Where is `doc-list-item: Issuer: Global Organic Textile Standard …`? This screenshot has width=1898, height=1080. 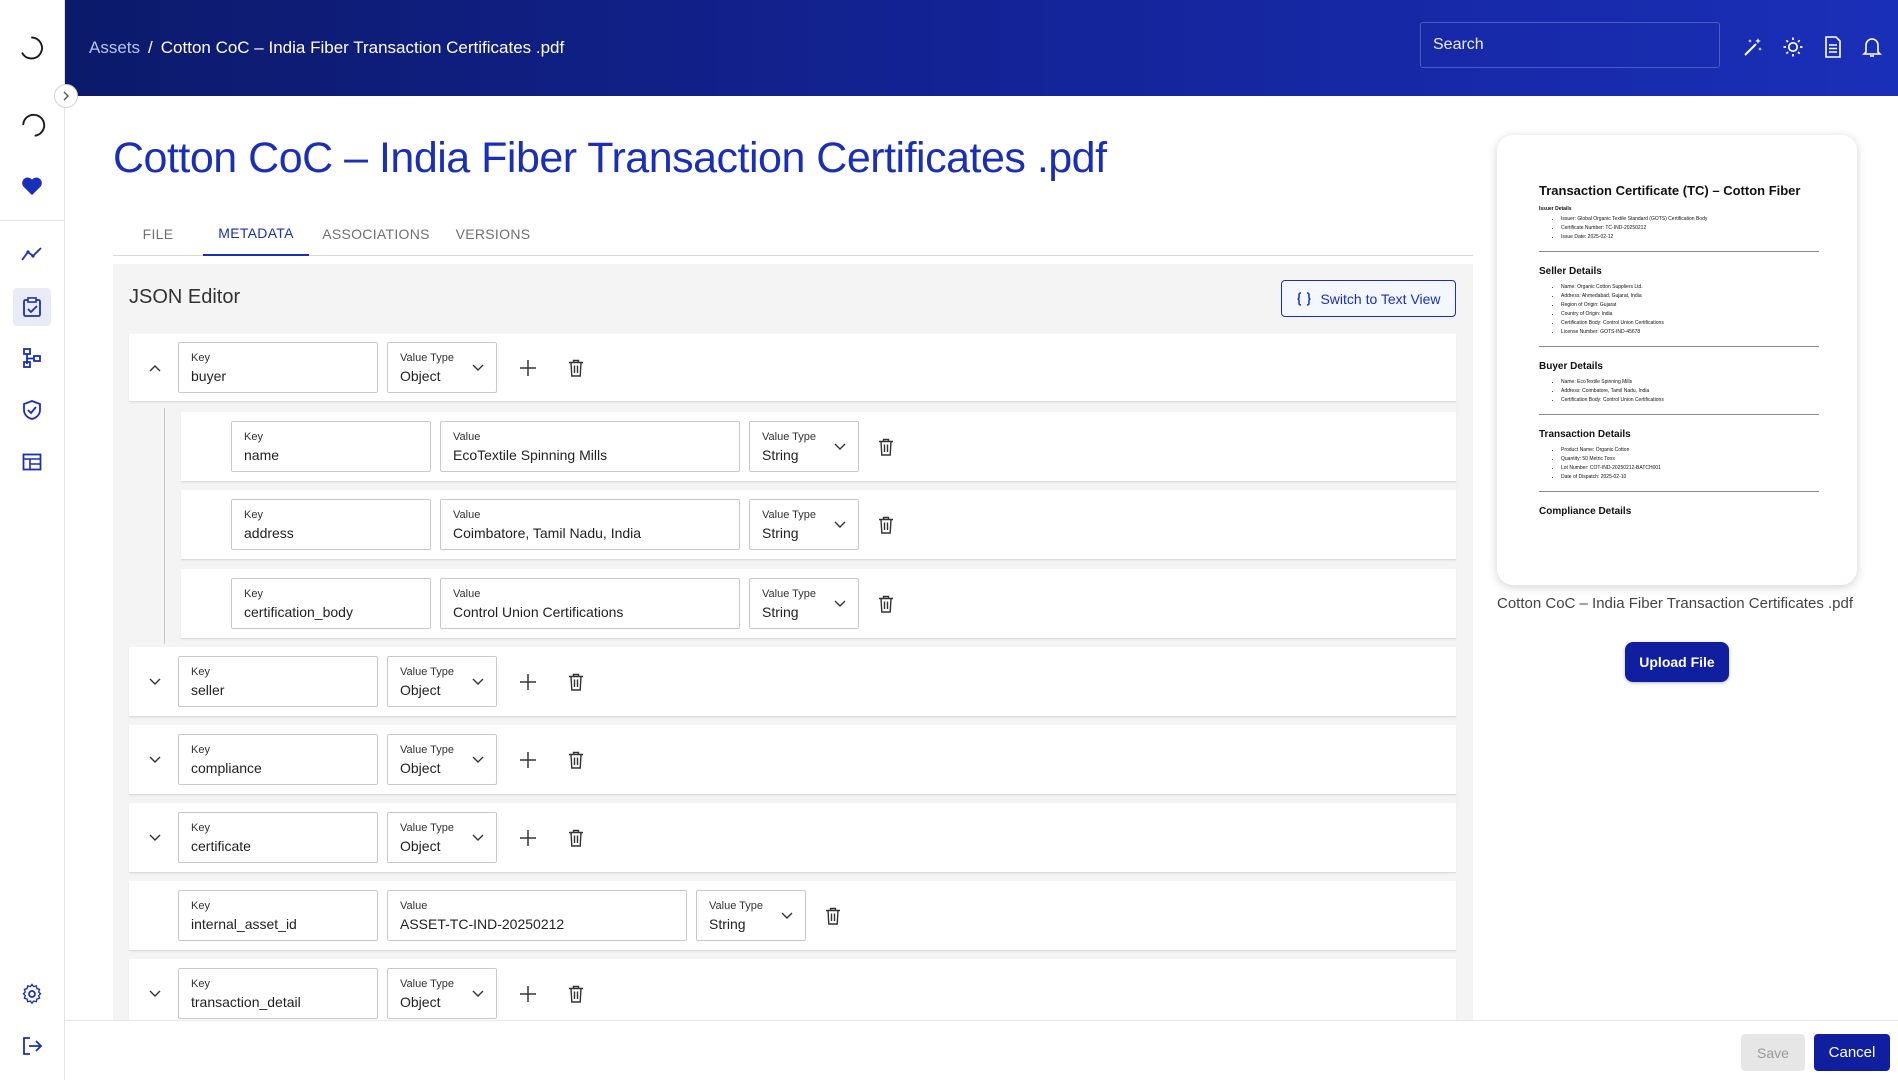 doc-list-item: Issuer: Global Organic Textile Standard … is located at coordinates (1690, 219).